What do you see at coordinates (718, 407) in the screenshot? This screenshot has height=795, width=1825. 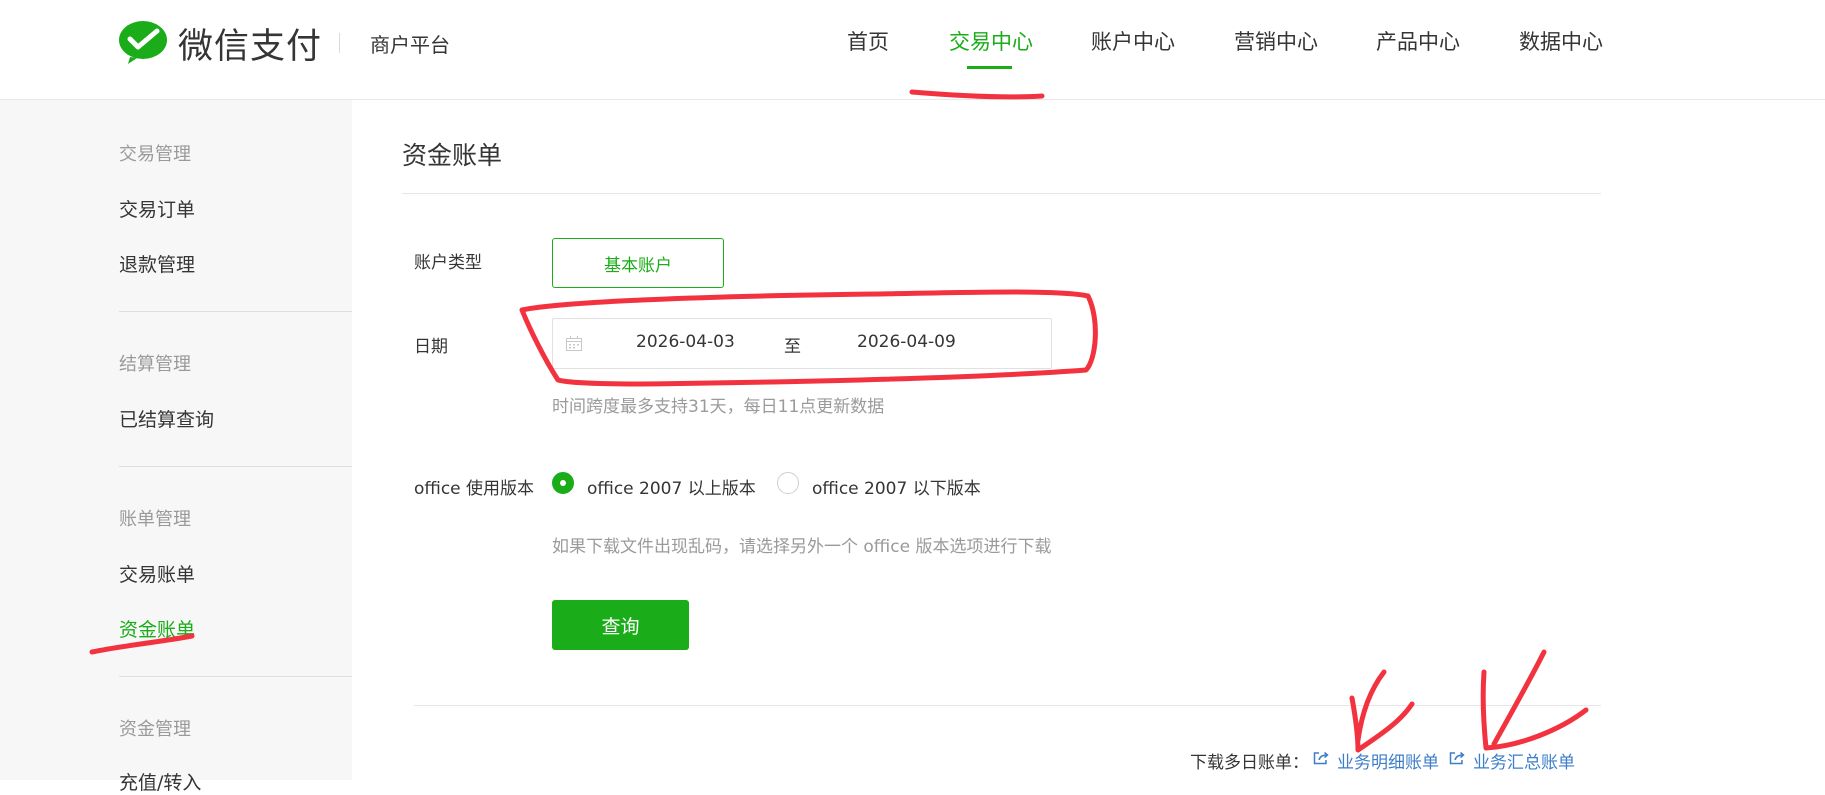 I see `date-hint: 时间跨度最多支持31天，每日11点更新数据` at bounding box center [718, 407].